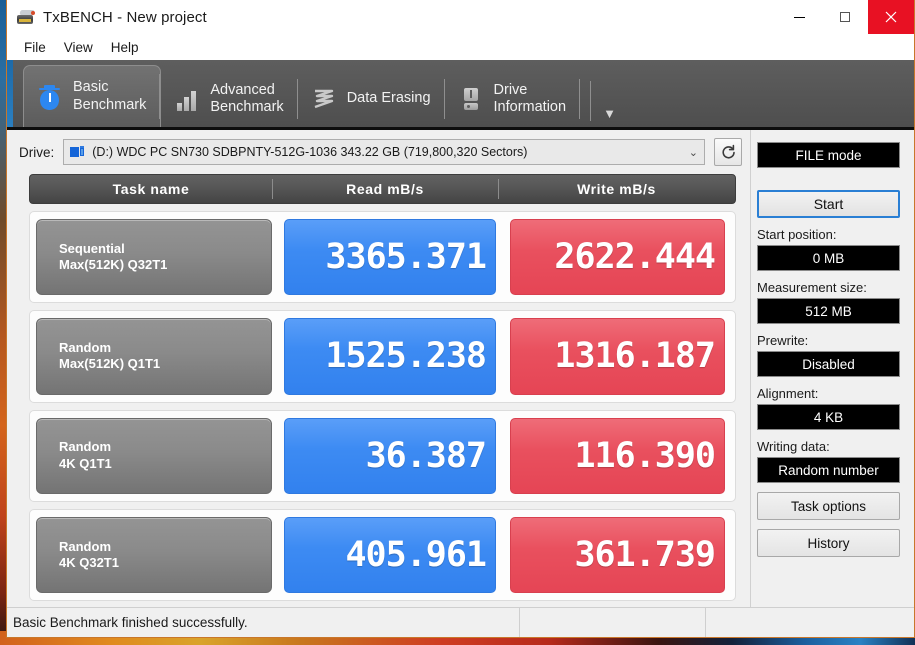 The image size is (915, 645). I want to click on writing-data-value: Random number, so click(828, 470).